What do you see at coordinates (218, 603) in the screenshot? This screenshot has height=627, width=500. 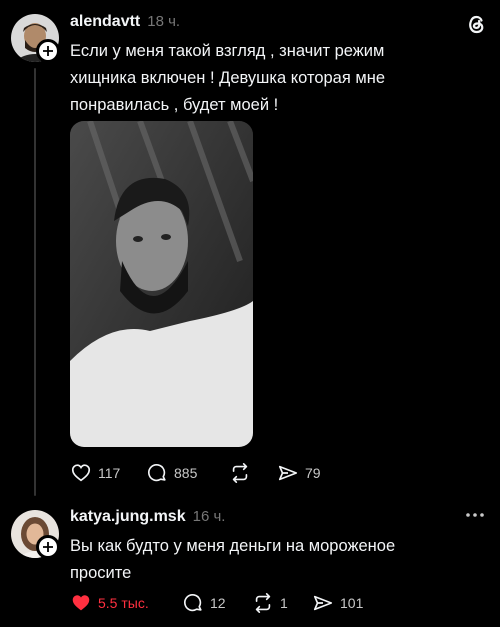 I see `comment-count: 12` at bounding box center [218, 603].